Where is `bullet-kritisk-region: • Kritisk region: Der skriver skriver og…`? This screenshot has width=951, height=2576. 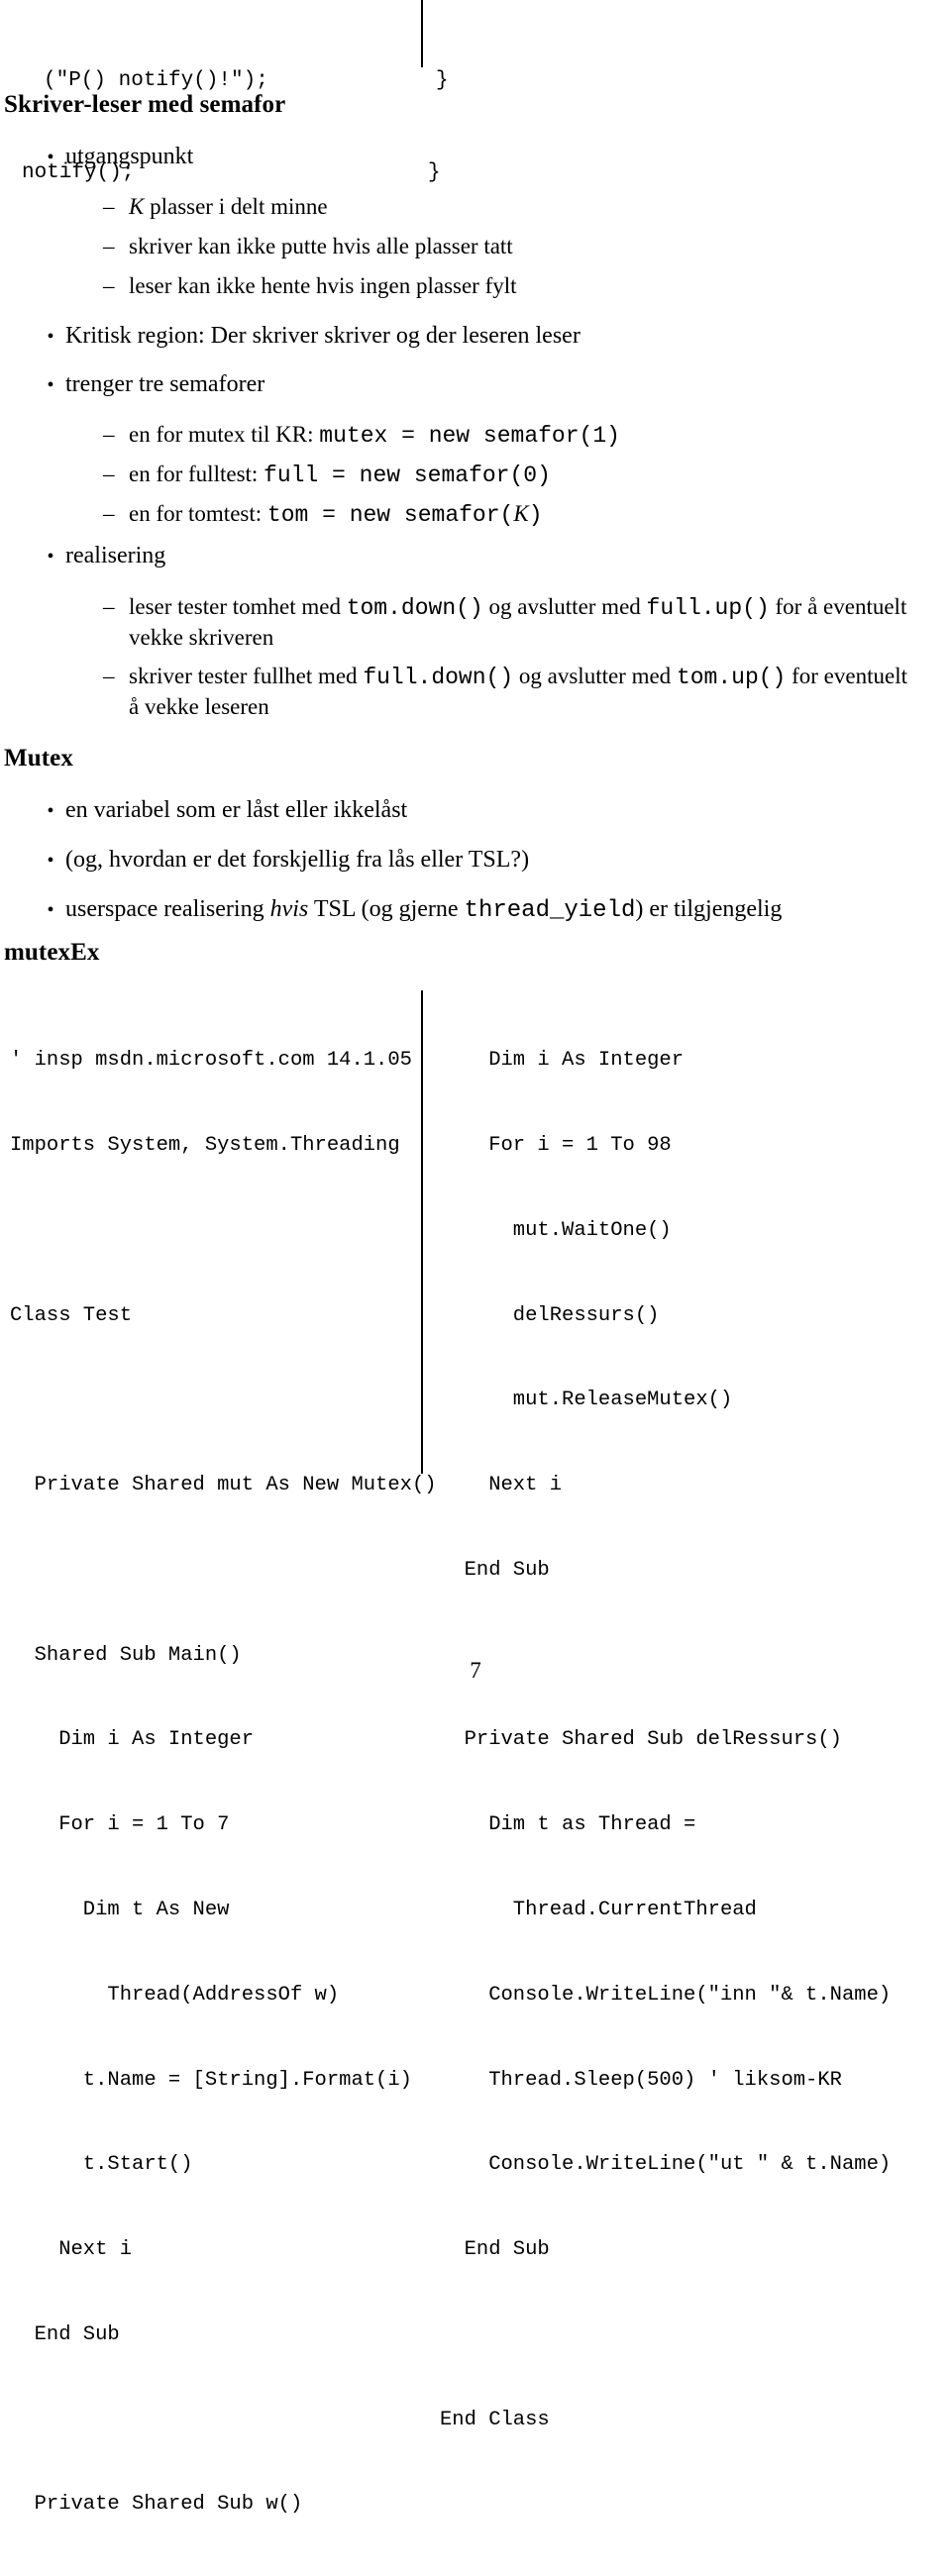 bullet-kritisk-region: • Kritisk region: Der skriver skriver og… is located at coordinates (312, 336).